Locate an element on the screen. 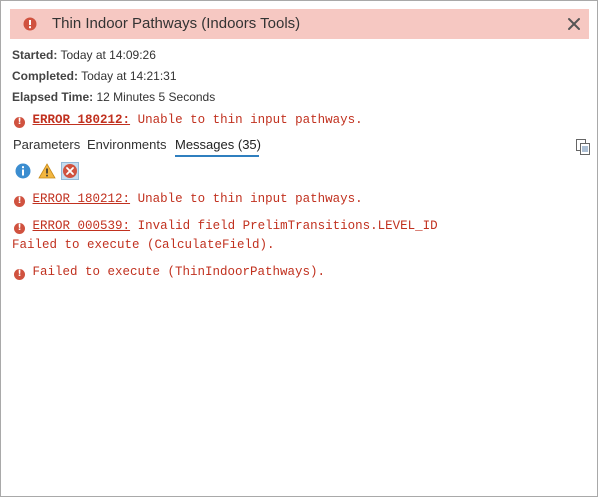  copy-messages-button is located at coordinates (583, 149).